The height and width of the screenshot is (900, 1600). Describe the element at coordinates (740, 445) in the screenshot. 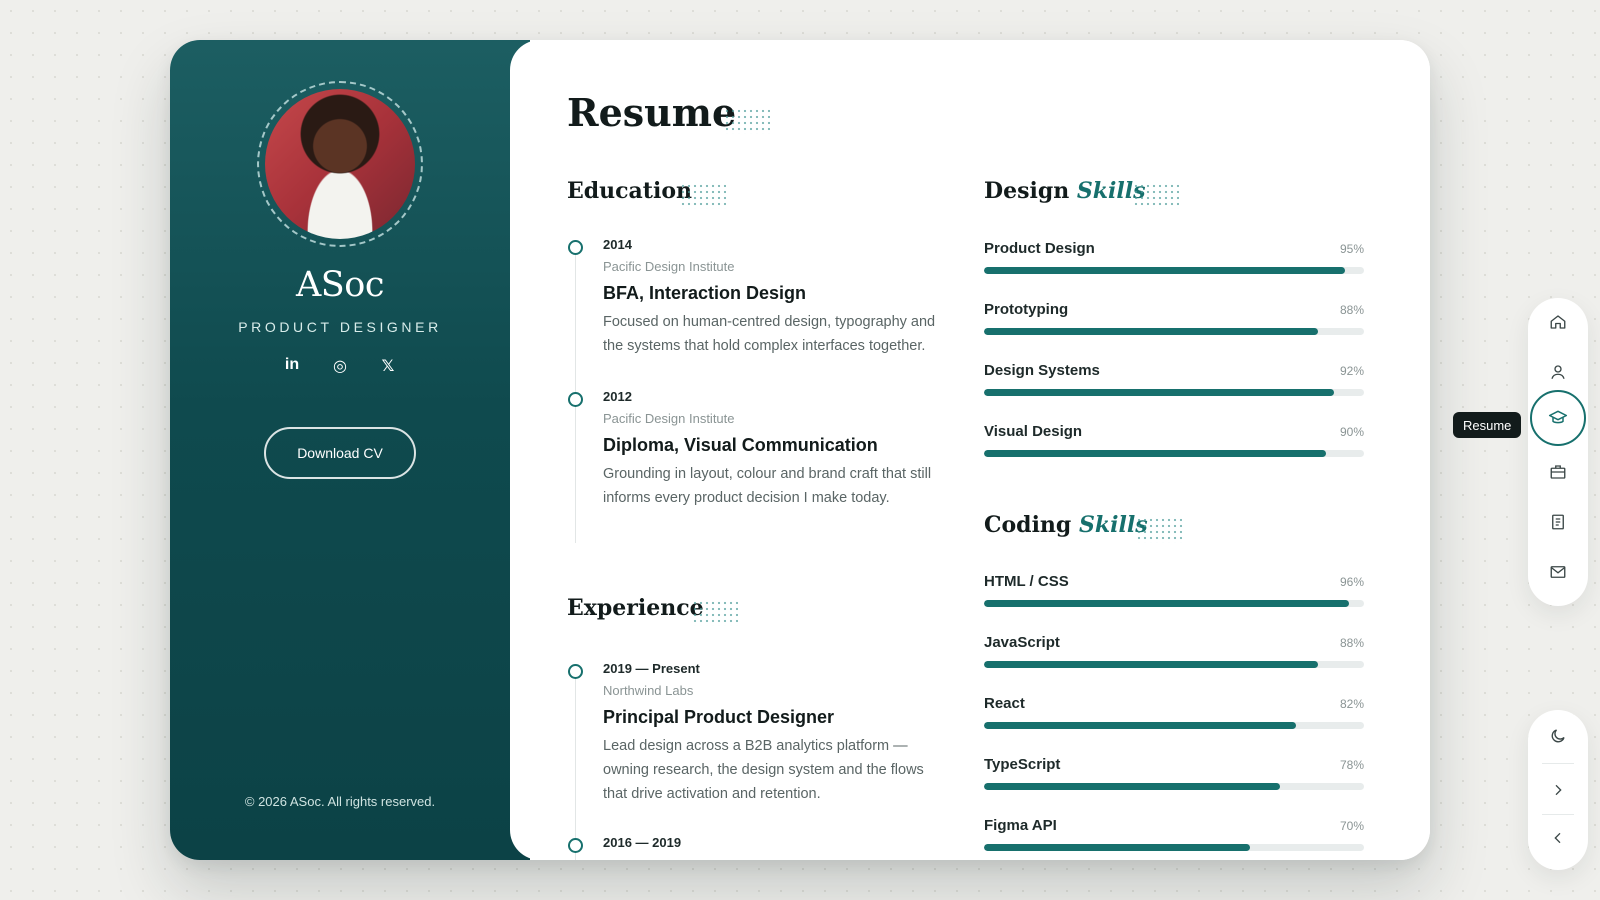

I see `education-degree: Diploma, Visual Communication` at that location.